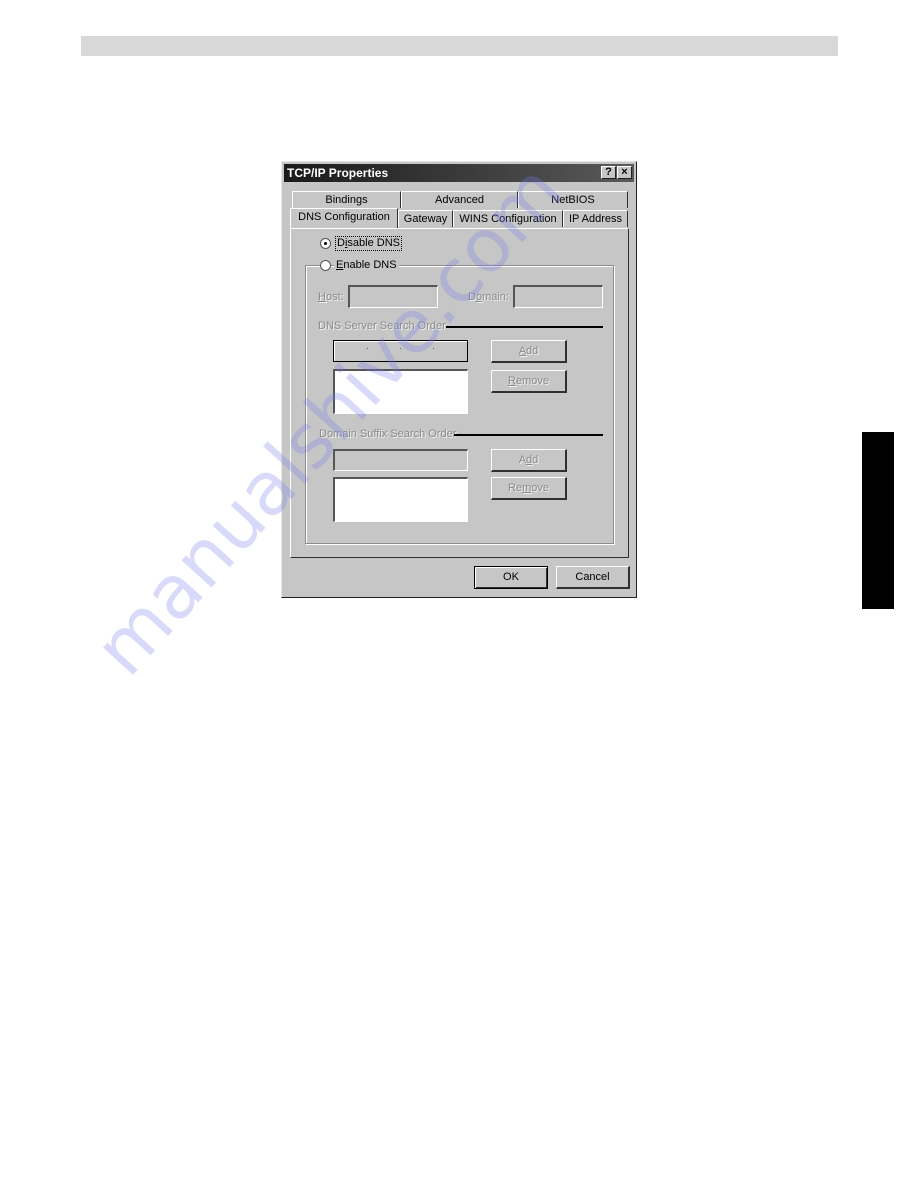 This screenshot has width=918, height=1188. What do you see at coordinates (344, 218) in the screenshot?
I see `tab-dns-configuration: DNS Configuration` at bounding box center [344, 218].